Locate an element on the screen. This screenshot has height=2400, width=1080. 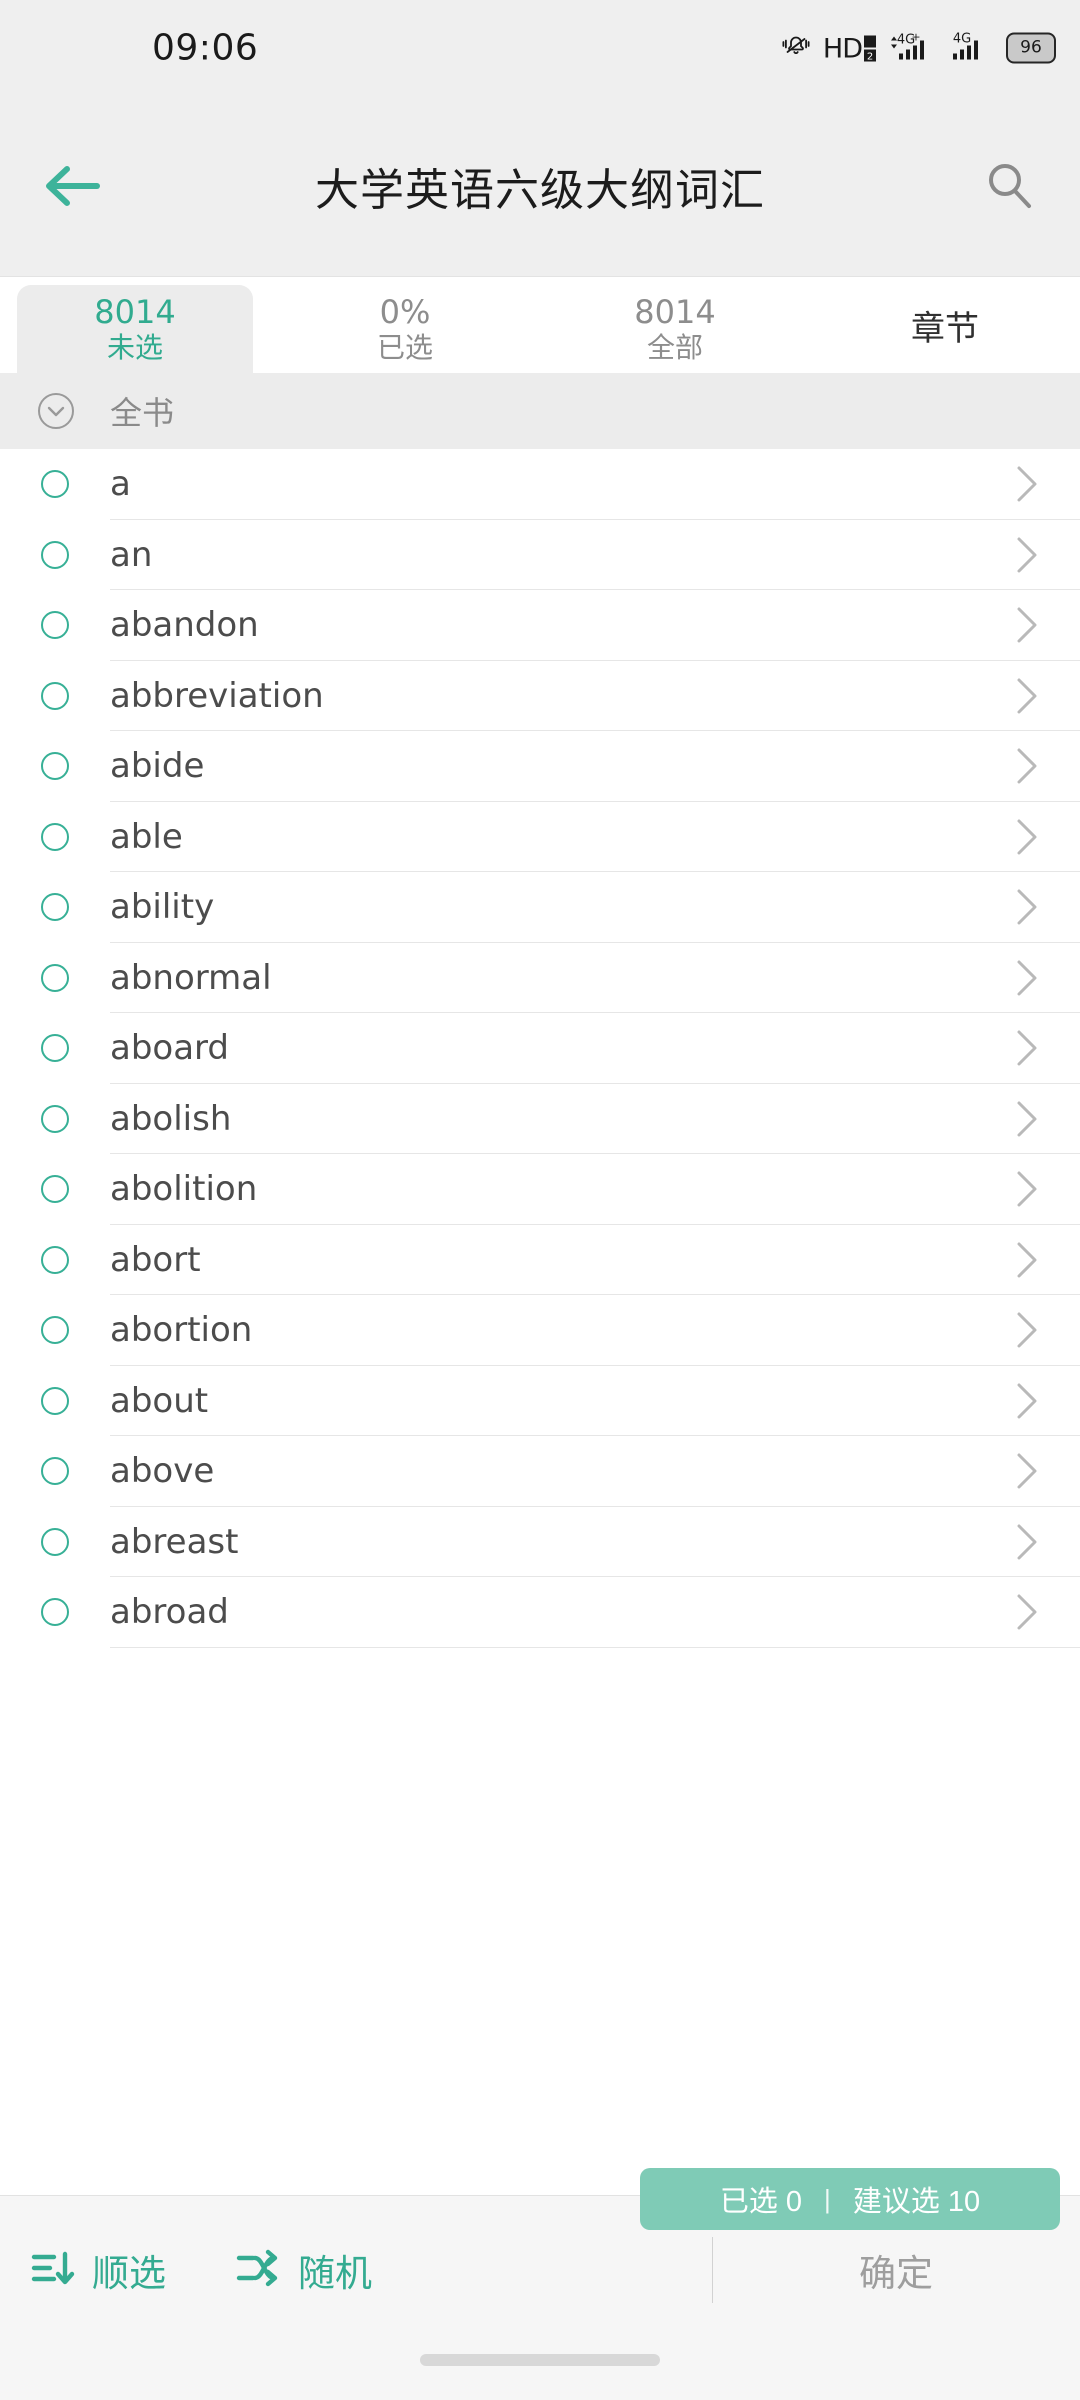
status-time: 09:06 is located at coordinates (205, 48).